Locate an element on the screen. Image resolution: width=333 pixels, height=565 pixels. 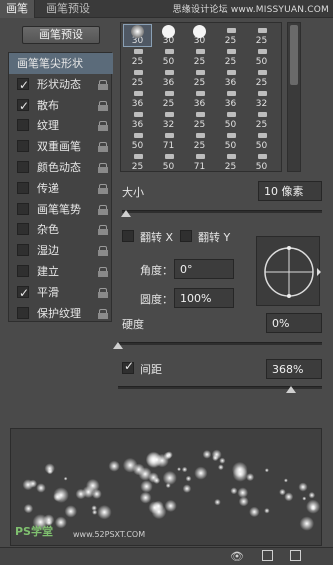
grid-icon is located at coordinates (267, 555).